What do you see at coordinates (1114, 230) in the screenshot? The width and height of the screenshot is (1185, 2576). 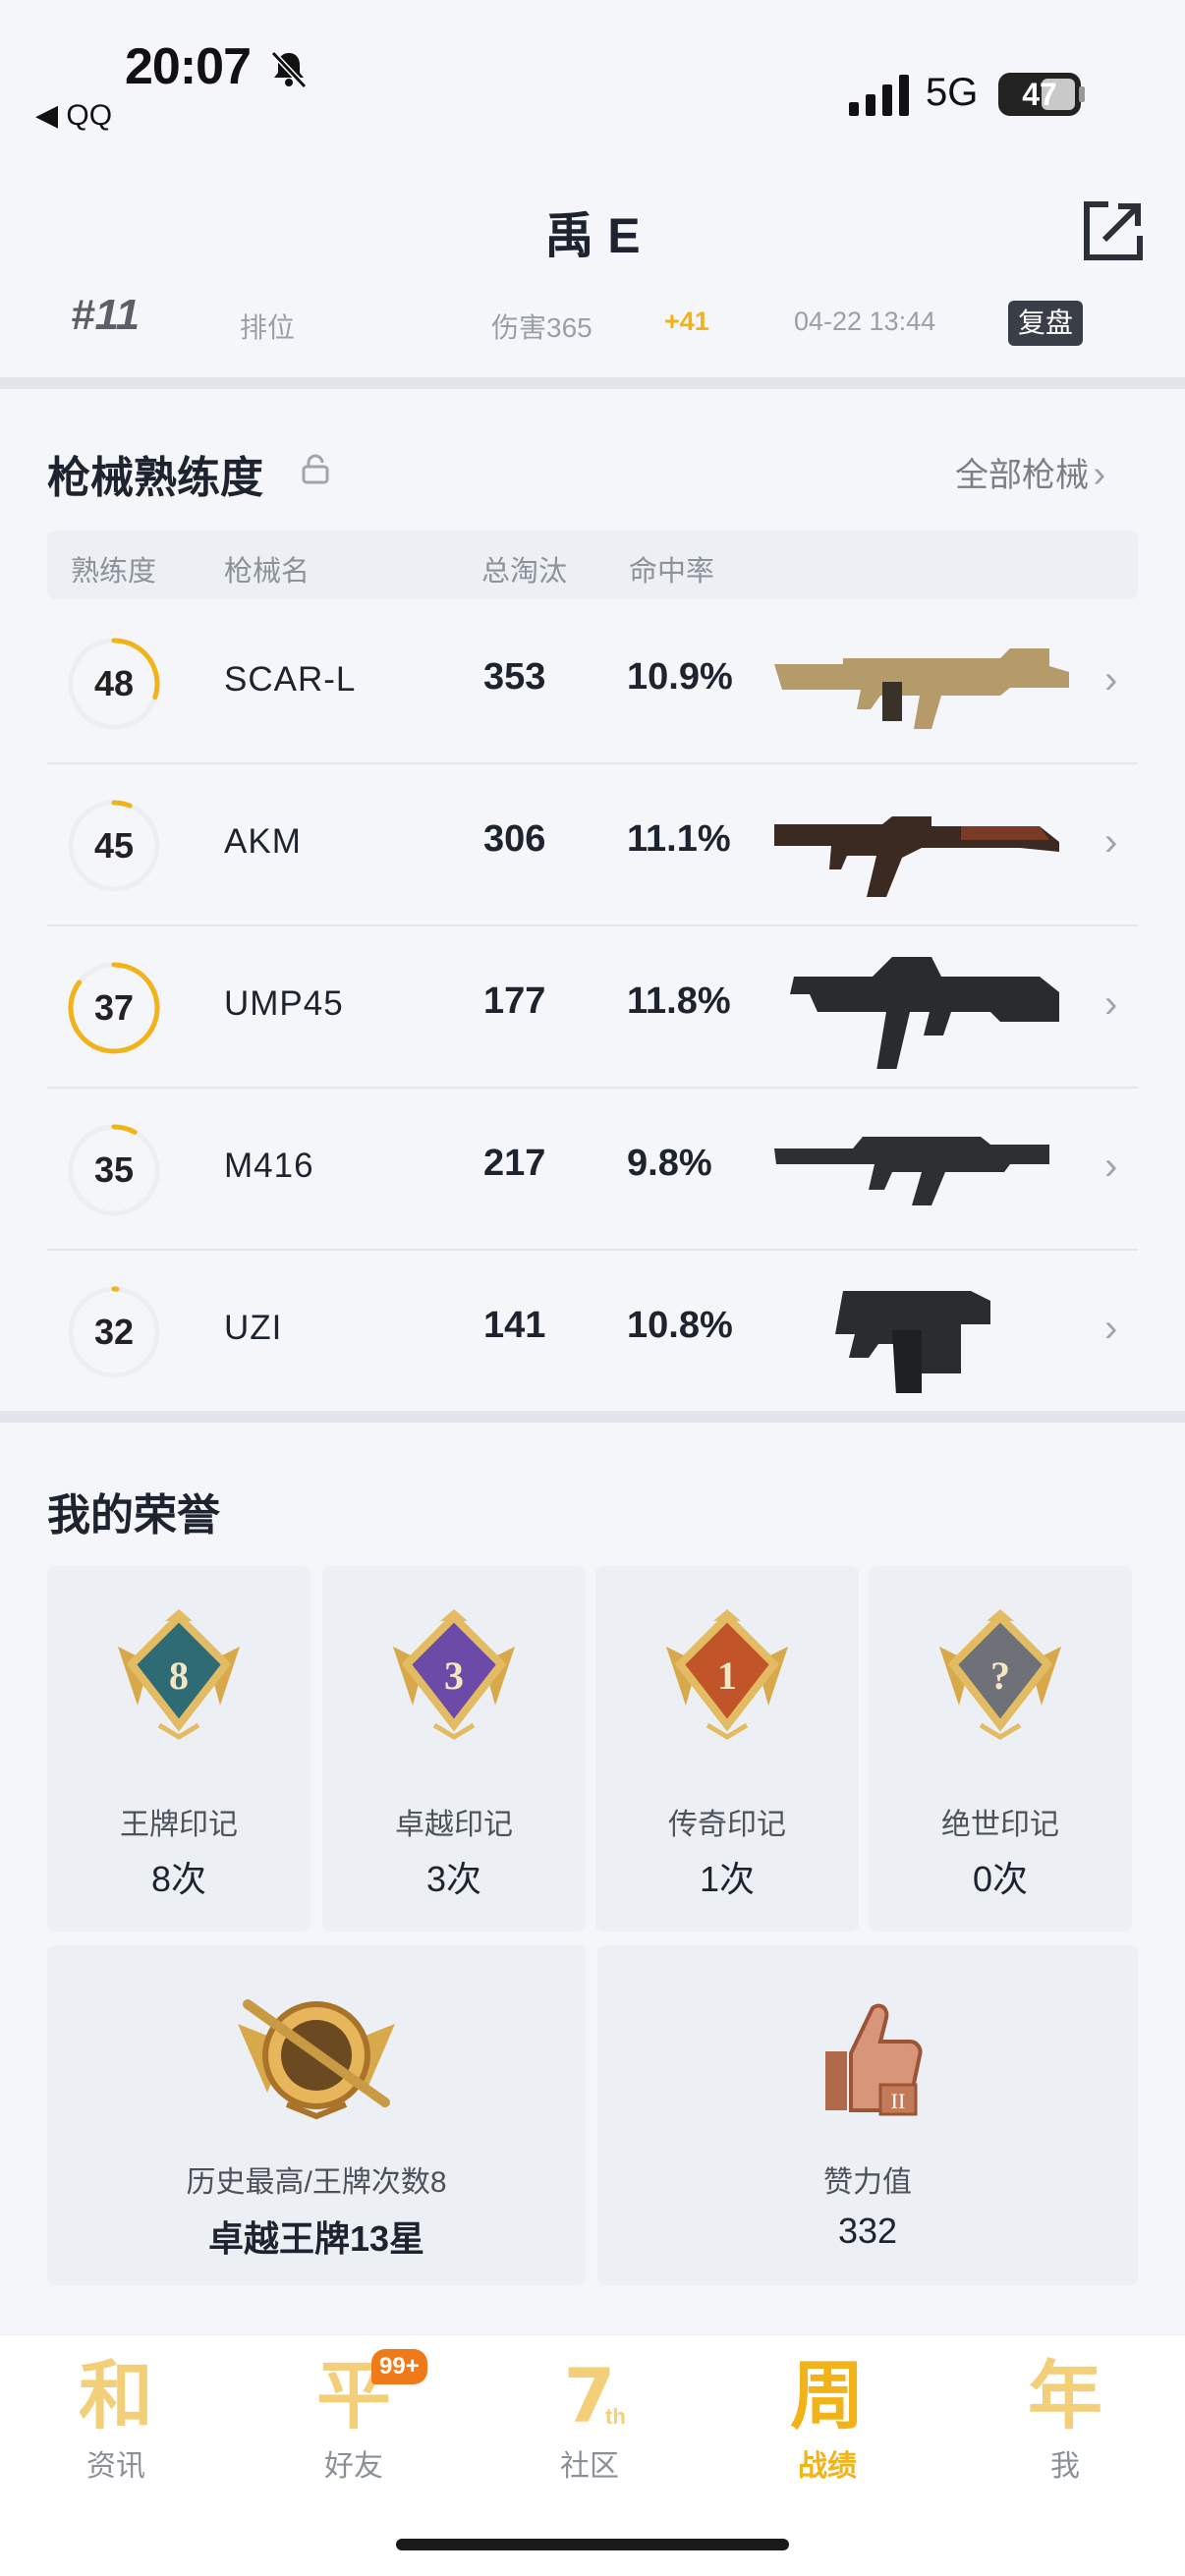 I see `share-icon` at bounding box center [1114, 230].